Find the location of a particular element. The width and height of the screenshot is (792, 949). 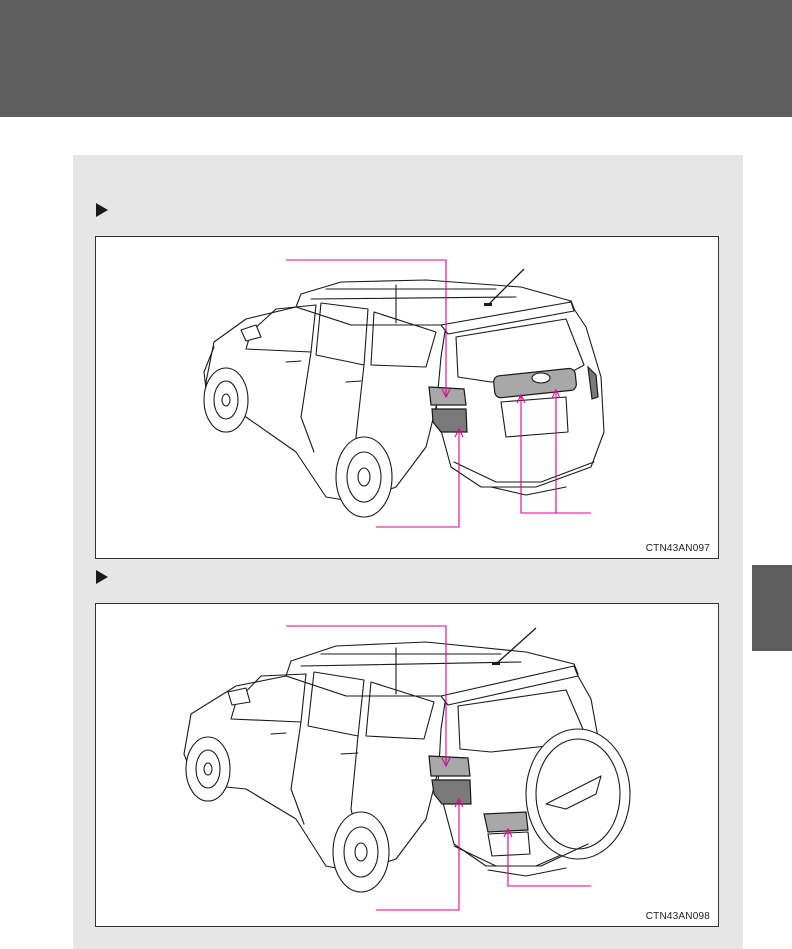

chapter-header-band is located at coordinates (396, 58).